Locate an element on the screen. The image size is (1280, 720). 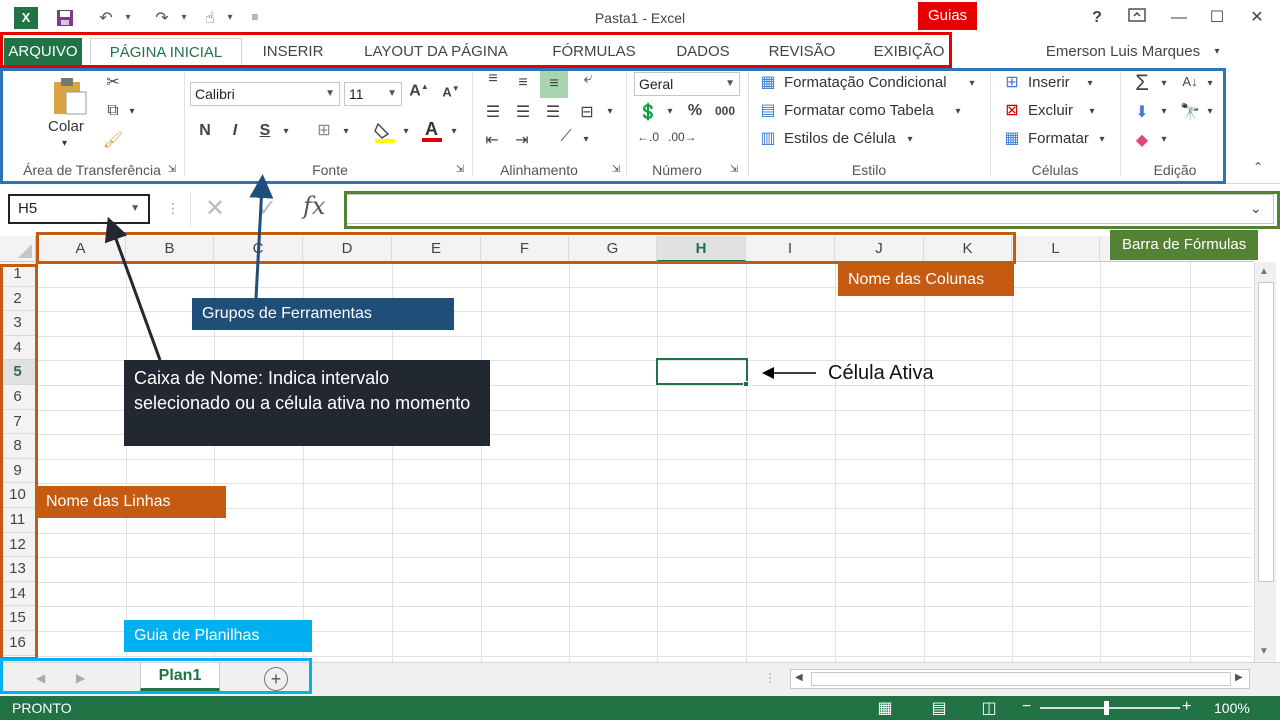
namebox-arrow is located at coordinates (133, 288).